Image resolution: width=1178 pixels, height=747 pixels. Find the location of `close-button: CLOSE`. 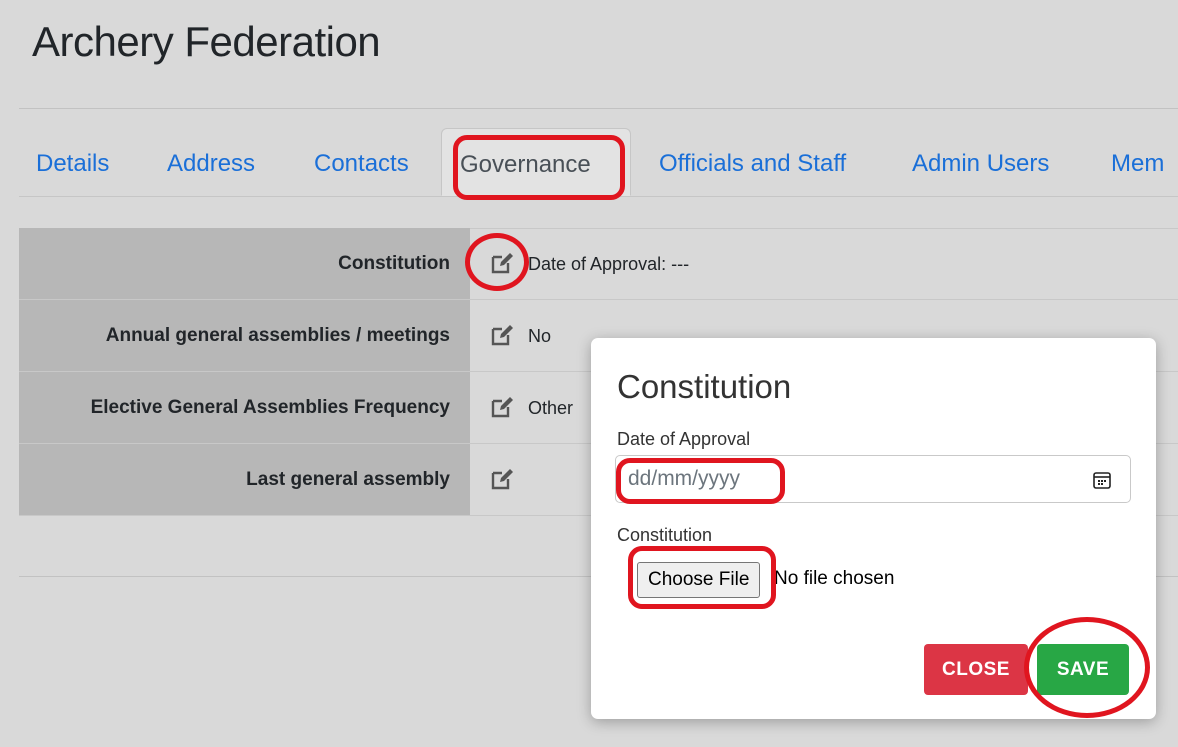

close-button: CLOSE is located at coordinates (976, 669).